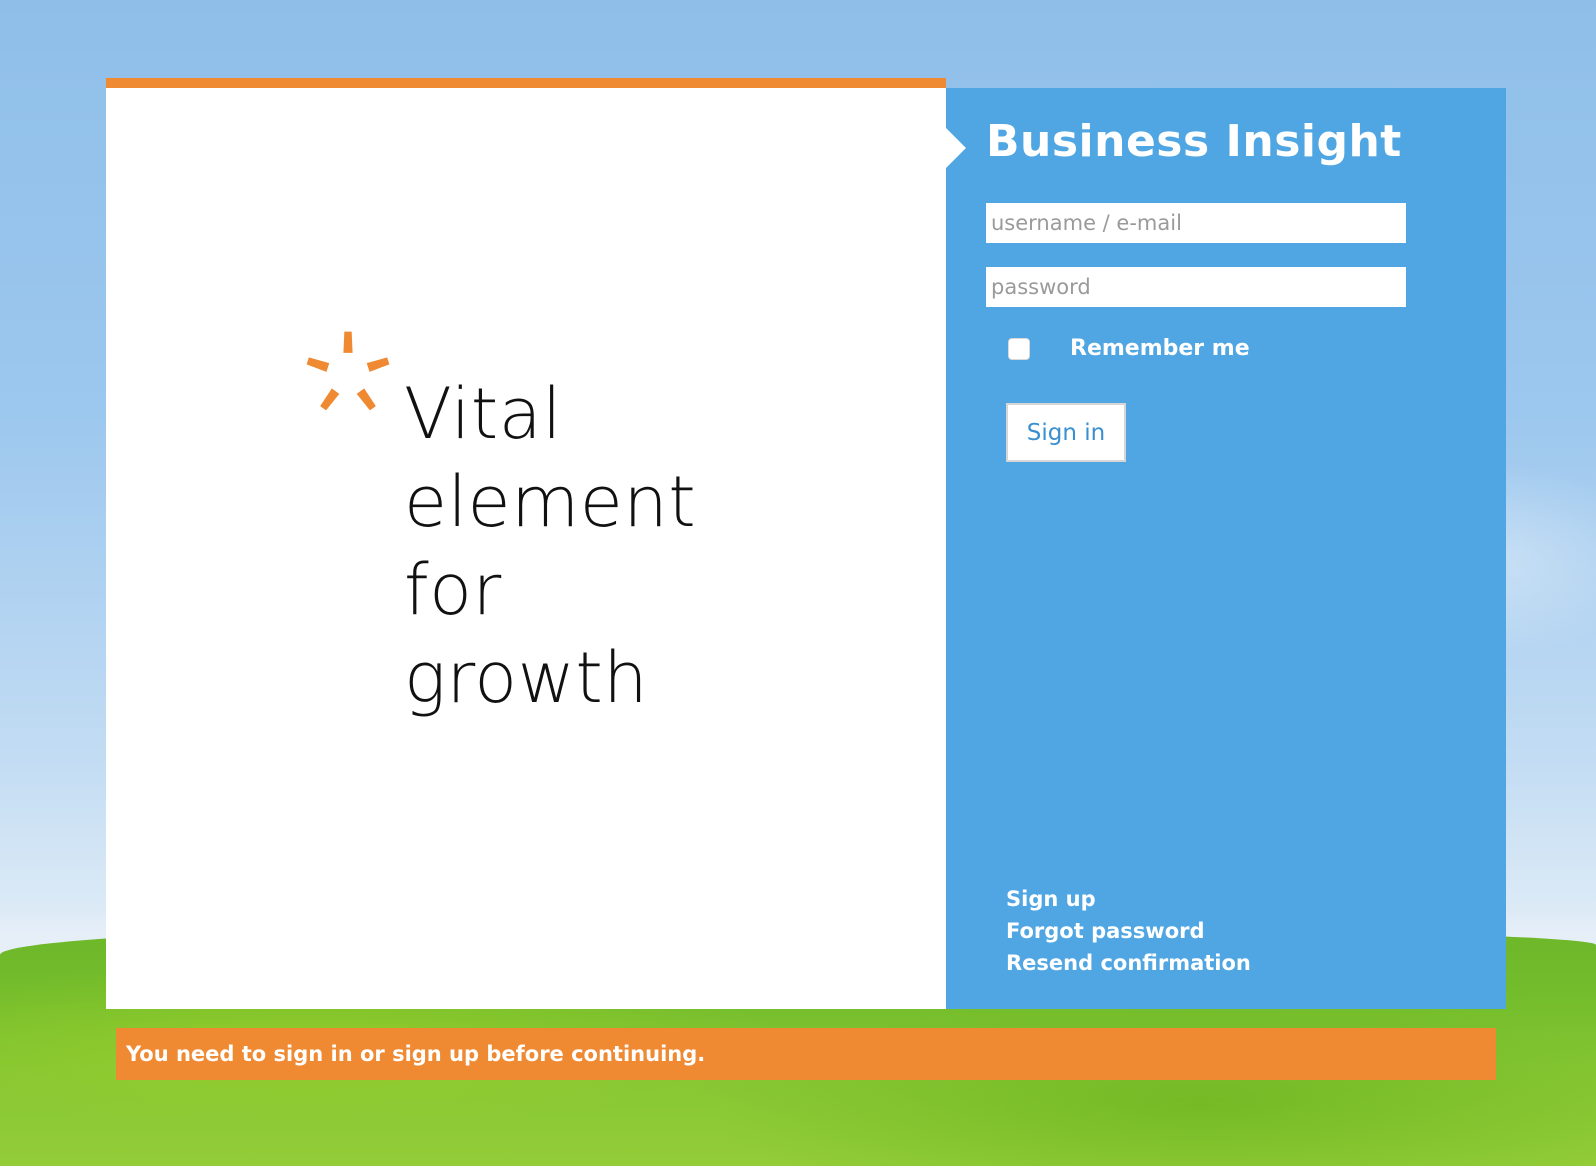  I want to click on password-input, so click(1196, 287).